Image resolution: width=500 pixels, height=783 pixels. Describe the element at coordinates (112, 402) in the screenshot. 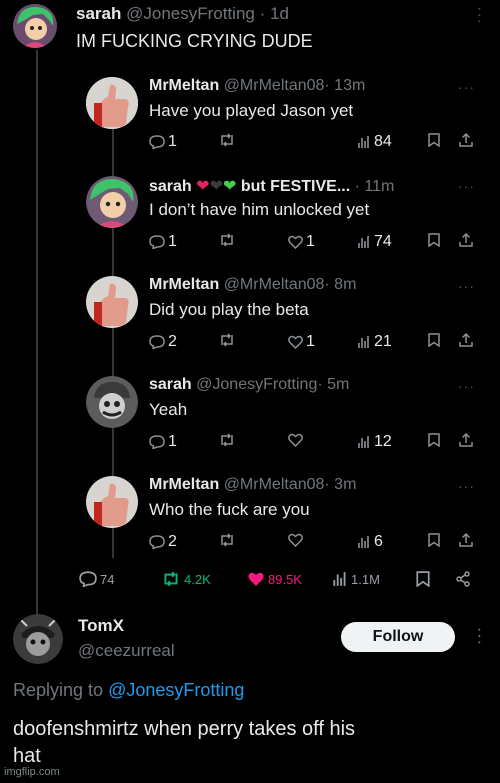

I see `sarah-grayscale-avatar` at that location.